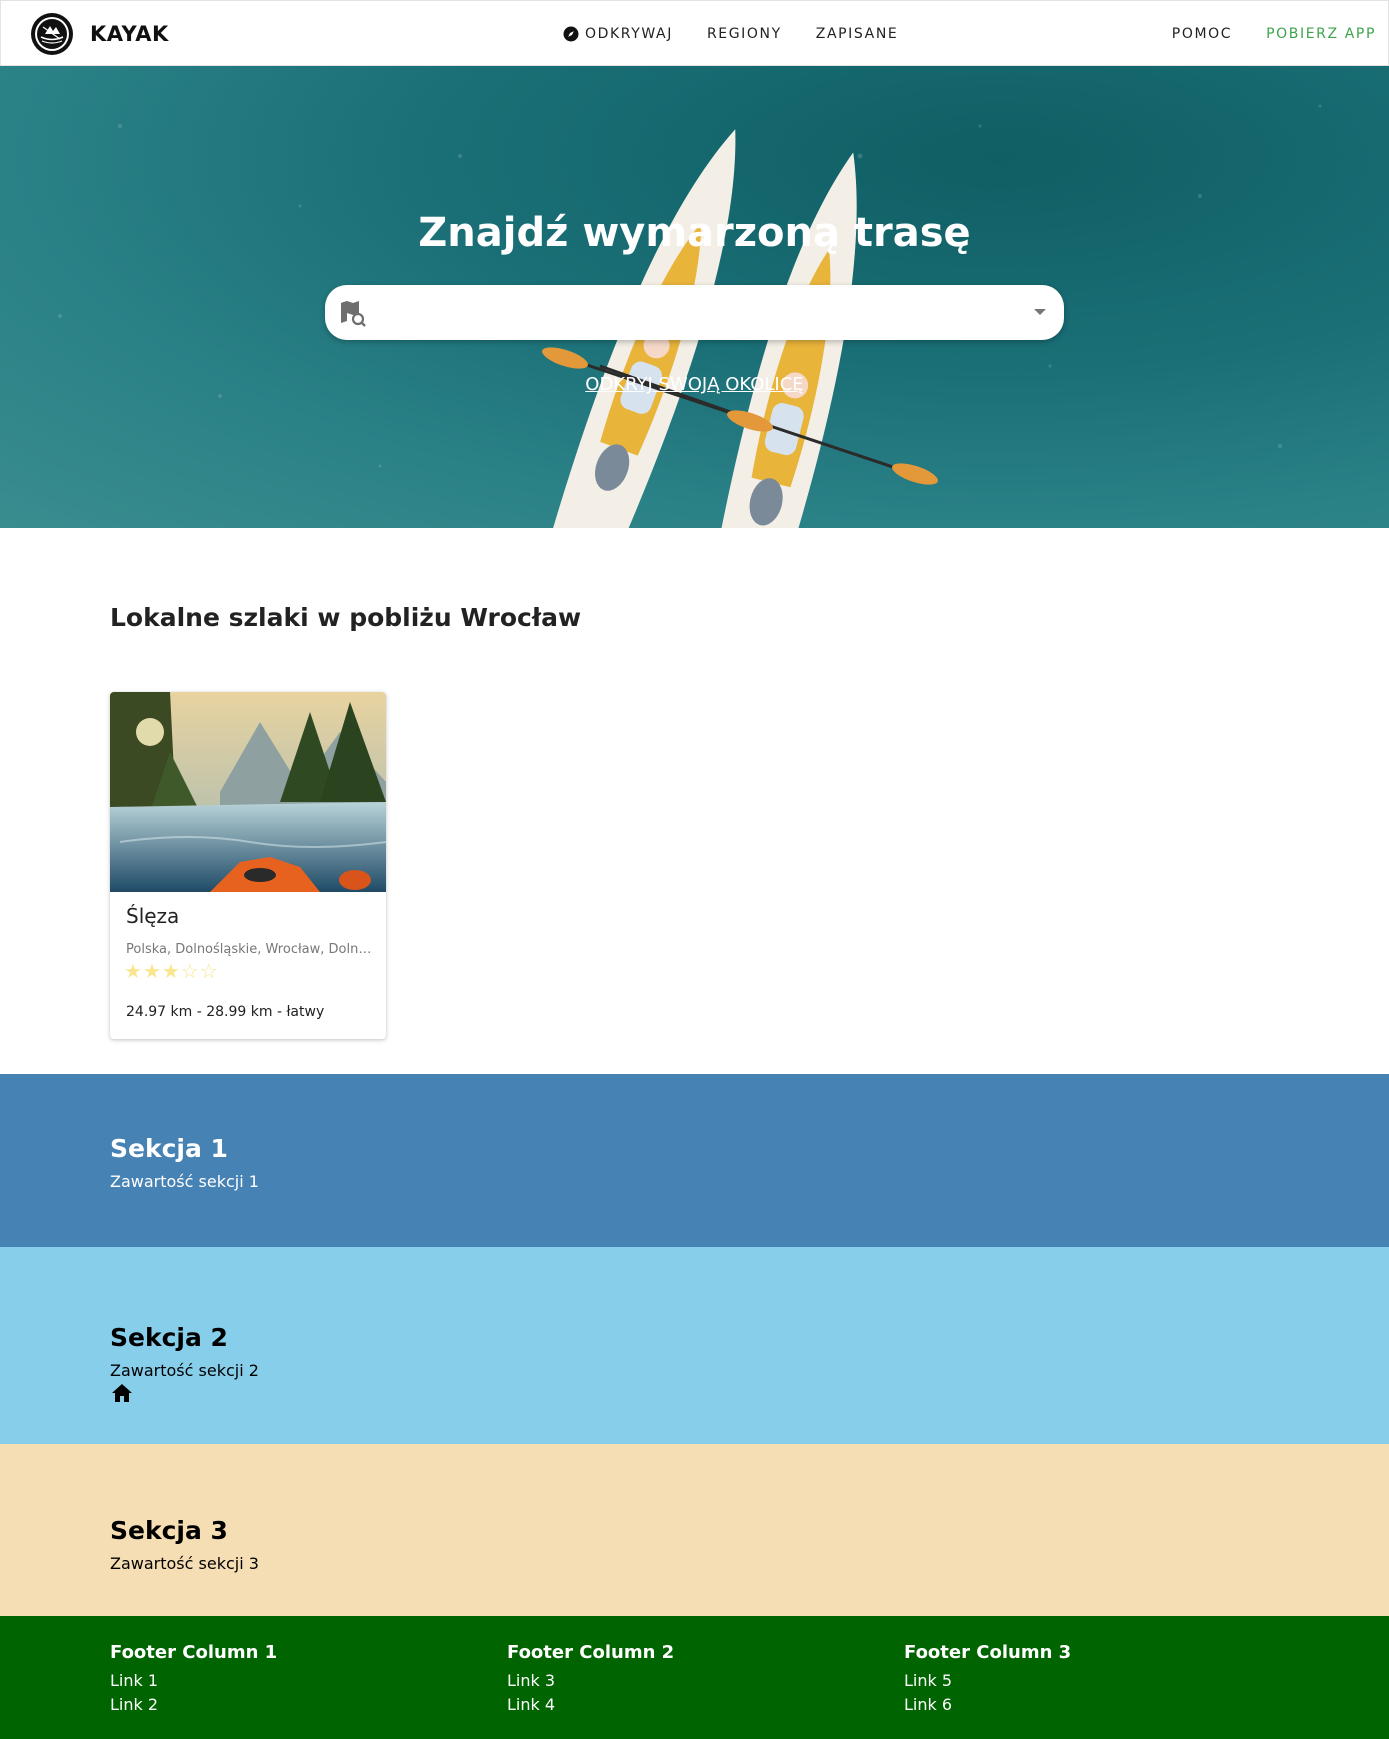 This screenshot has height=1739, width=1389. I want to click on footer-link-2: Link 2, so click(193, 1705).